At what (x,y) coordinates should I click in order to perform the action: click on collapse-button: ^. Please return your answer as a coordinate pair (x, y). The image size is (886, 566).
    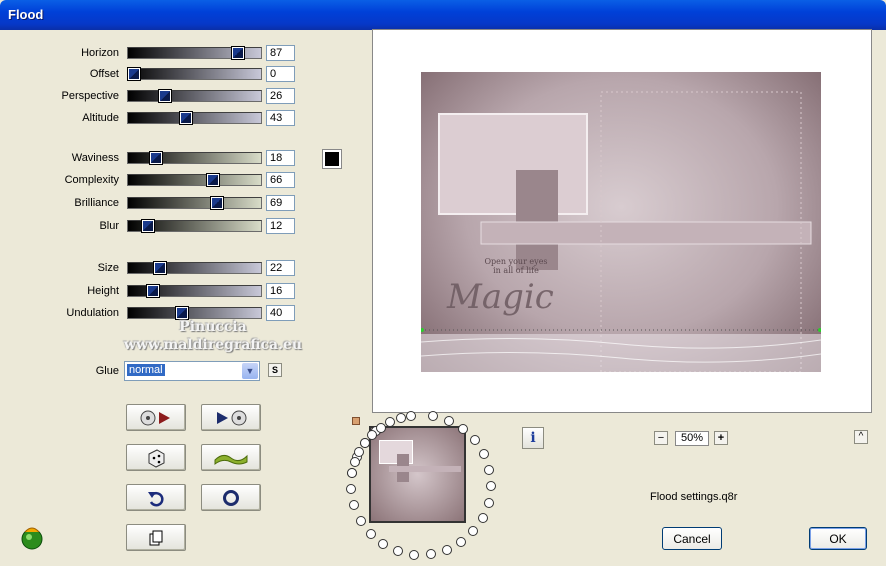
    Looking at the image, I should click on (861, 437).